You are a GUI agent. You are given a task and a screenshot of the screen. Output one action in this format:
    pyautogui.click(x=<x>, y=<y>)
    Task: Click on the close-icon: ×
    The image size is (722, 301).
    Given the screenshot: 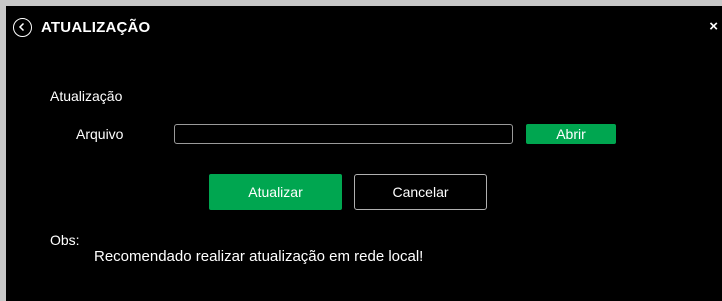 What is the action you would take?
    pyautogui.click(x=713, y=26)
    